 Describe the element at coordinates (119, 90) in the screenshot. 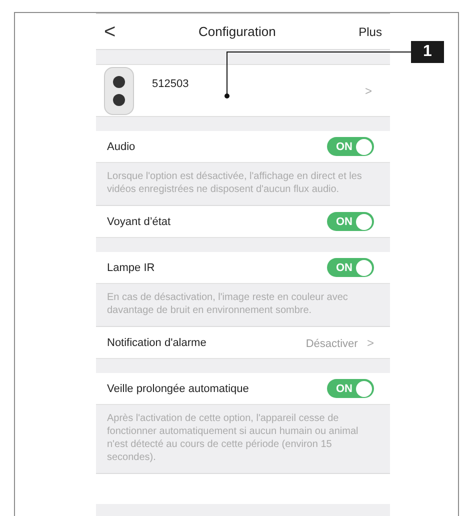

I see `camera-icon` at that location.